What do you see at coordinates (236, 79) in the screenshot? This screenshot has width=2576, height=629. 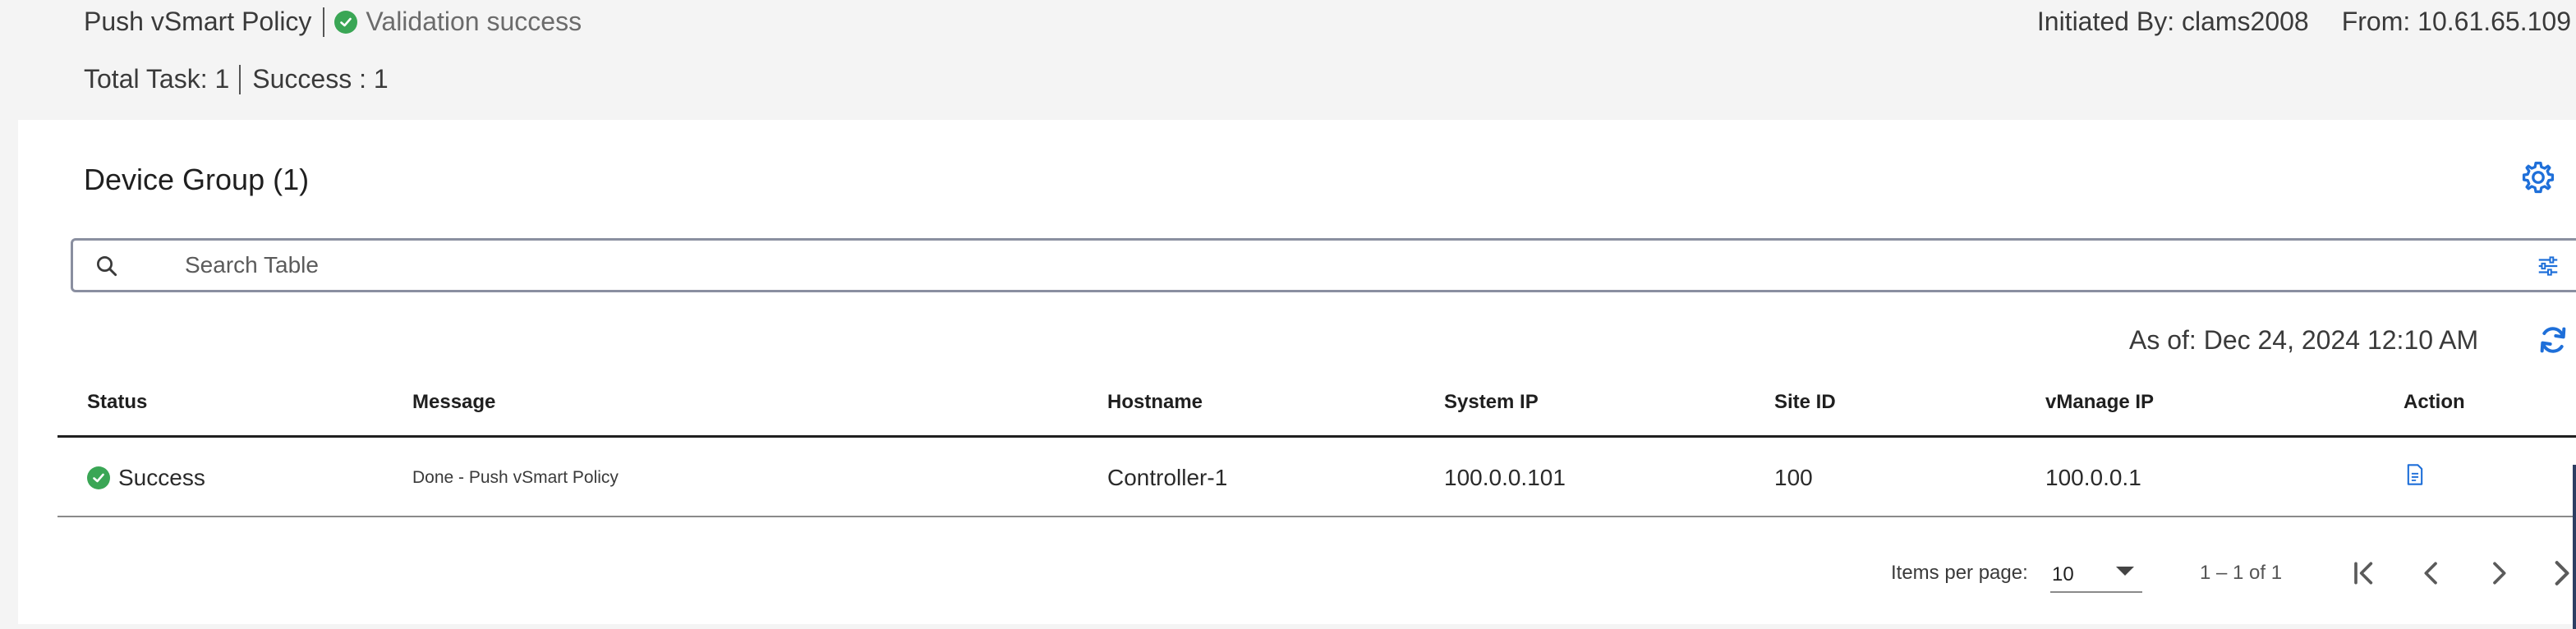 I see `task-totals: Total Task: 1 Success : 1` at bounding box center [236, 79].